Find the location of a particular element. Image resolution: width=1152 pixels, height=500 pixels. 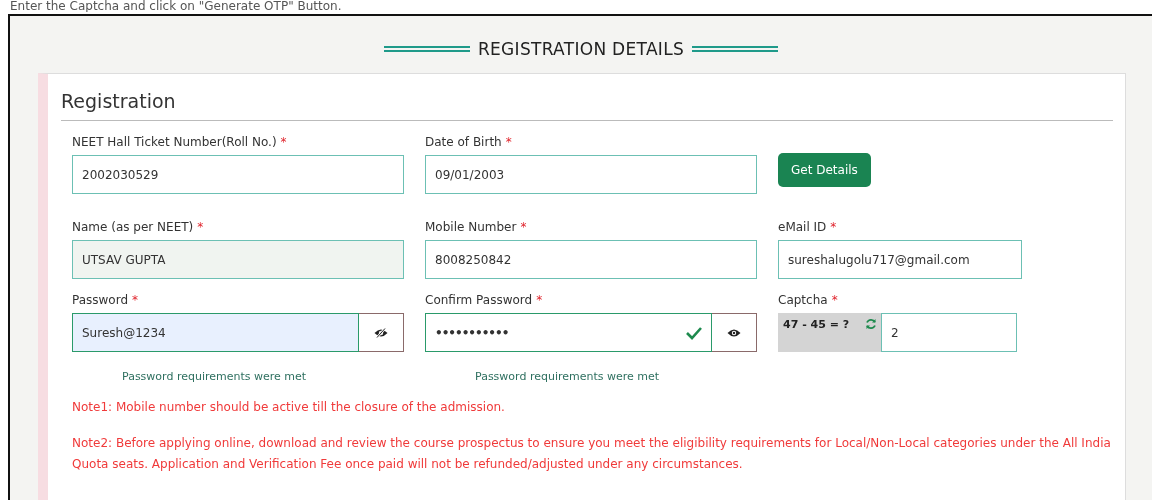

input-field: 2002030529 is located at coordinates (238, 174).